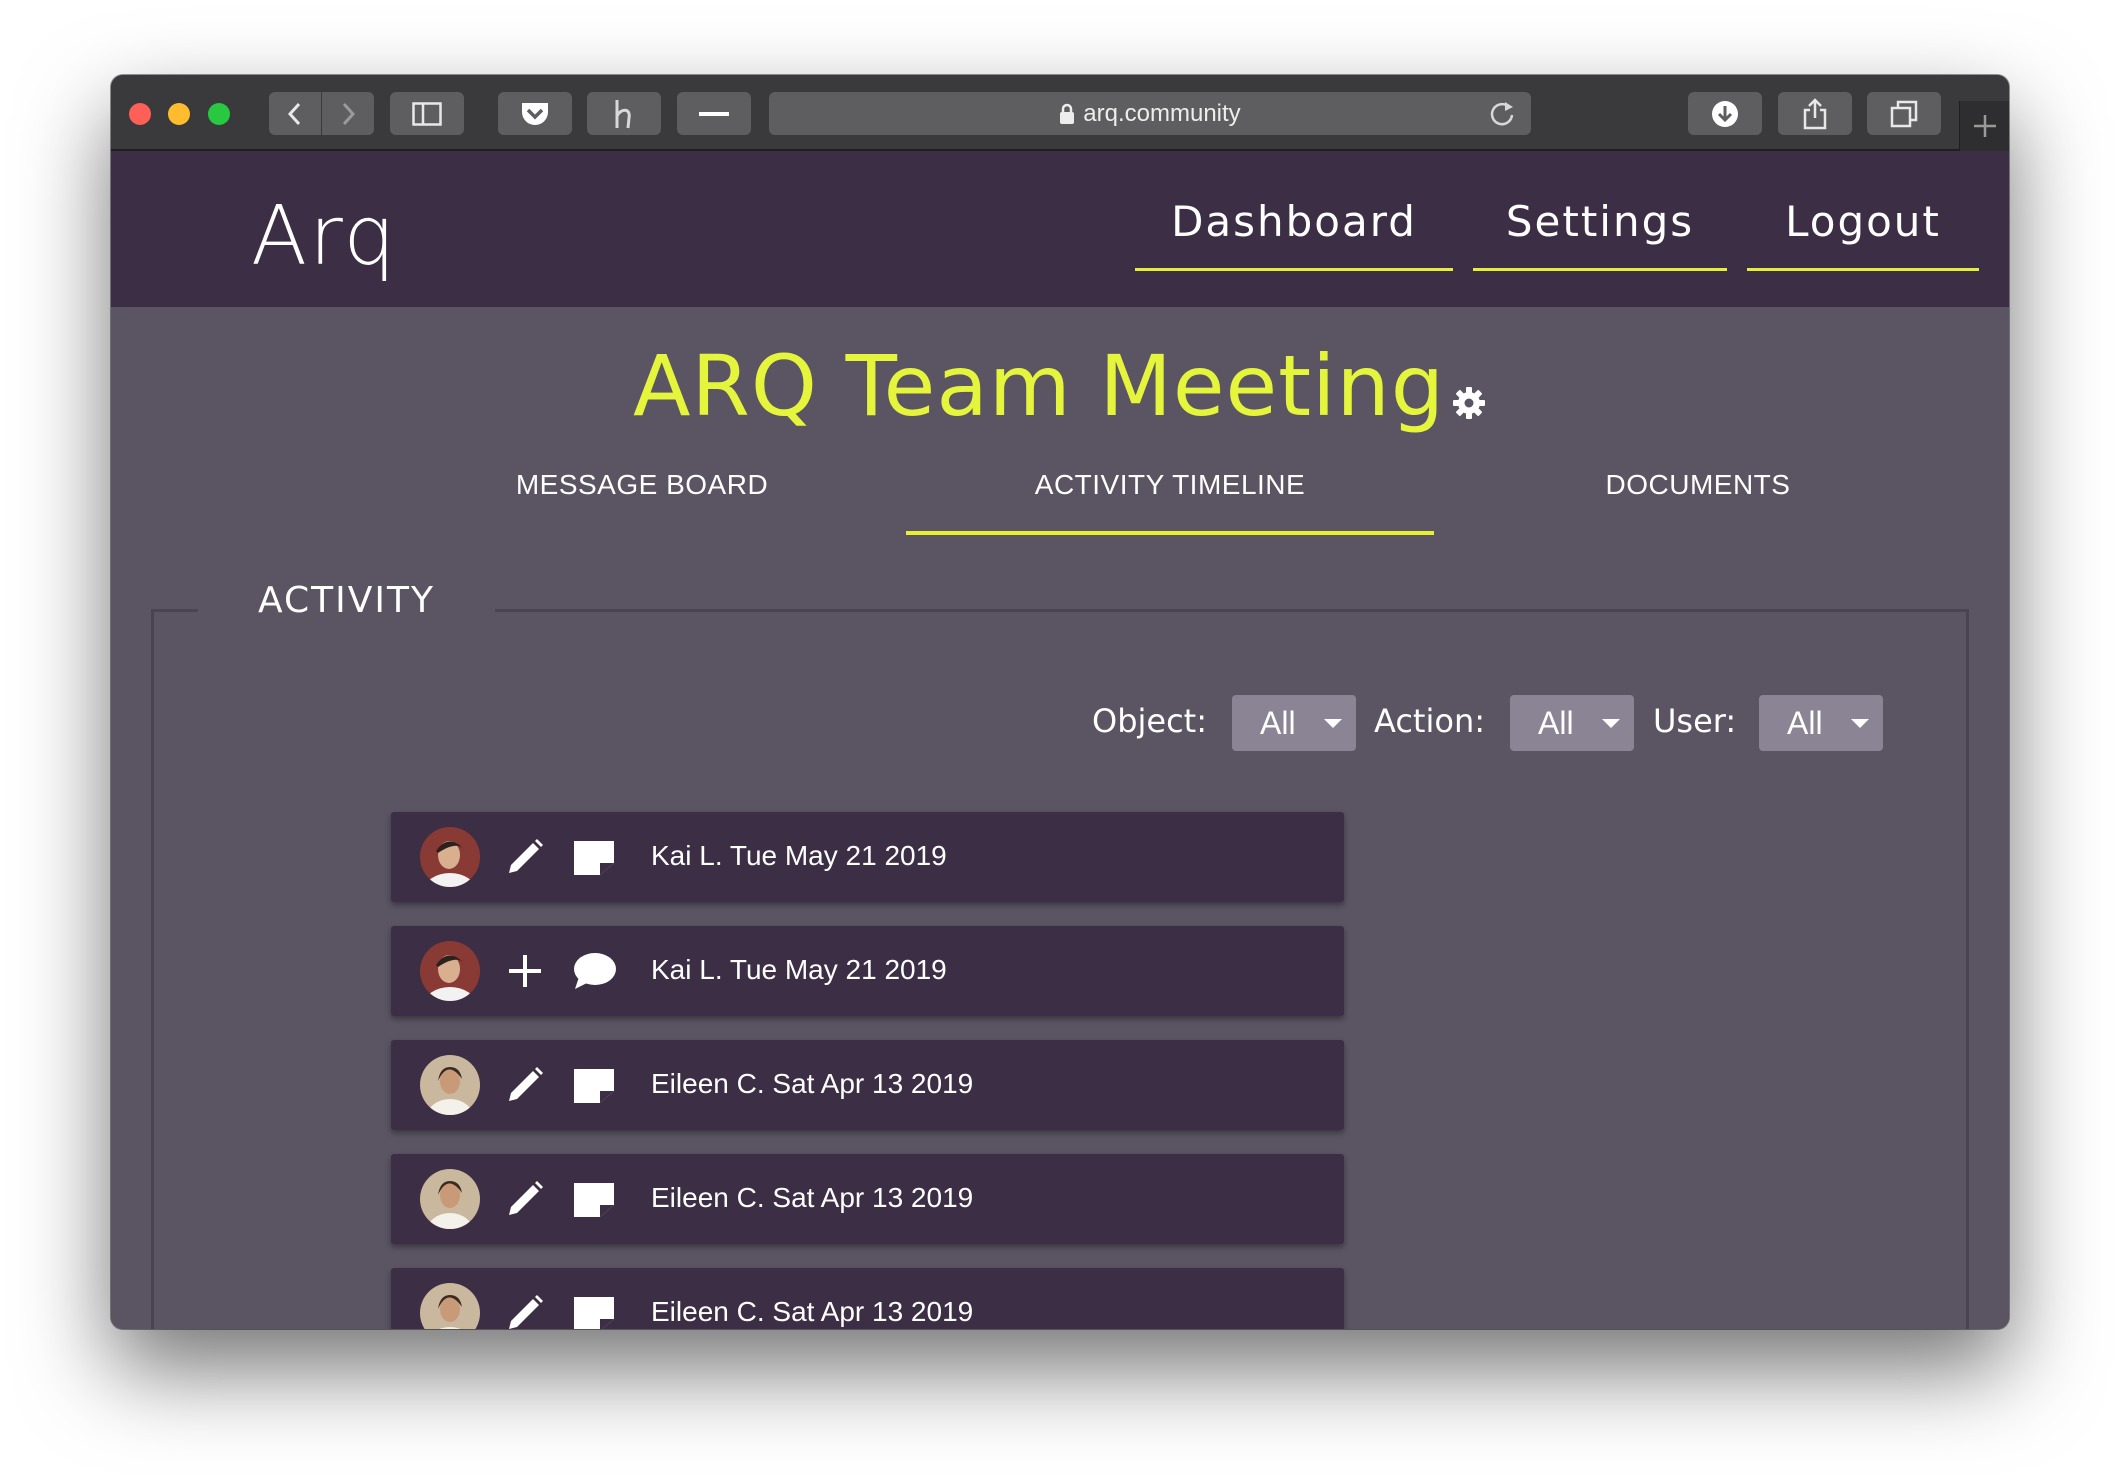 The width and height of the screenshot is (2120, 1478). What do you see at coordinates (1060, 229) in the screenshot?
I see `app-header: Arq Dashboard Settings Logout` at bounding box center [1060, 229].